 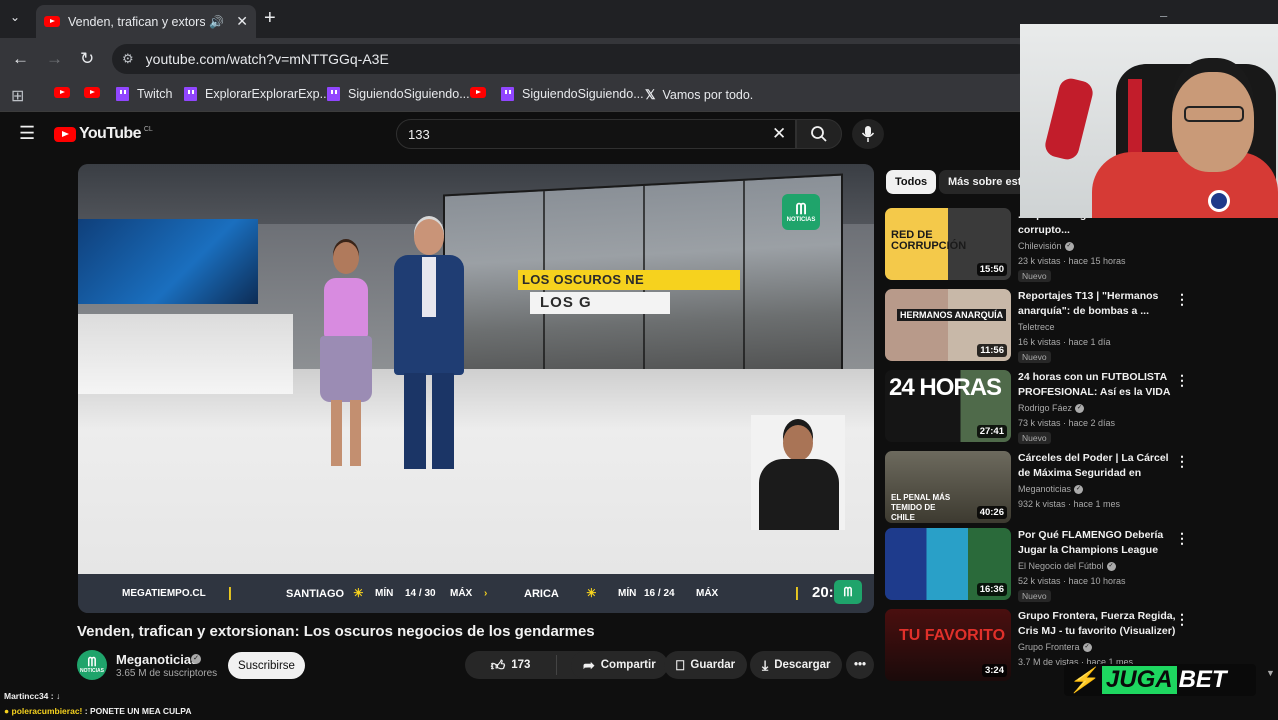 What do you see at coordinates (155, 94) in the screenshot?
I see `bookmark-label: Twitch` at bounding box center [155, 94].